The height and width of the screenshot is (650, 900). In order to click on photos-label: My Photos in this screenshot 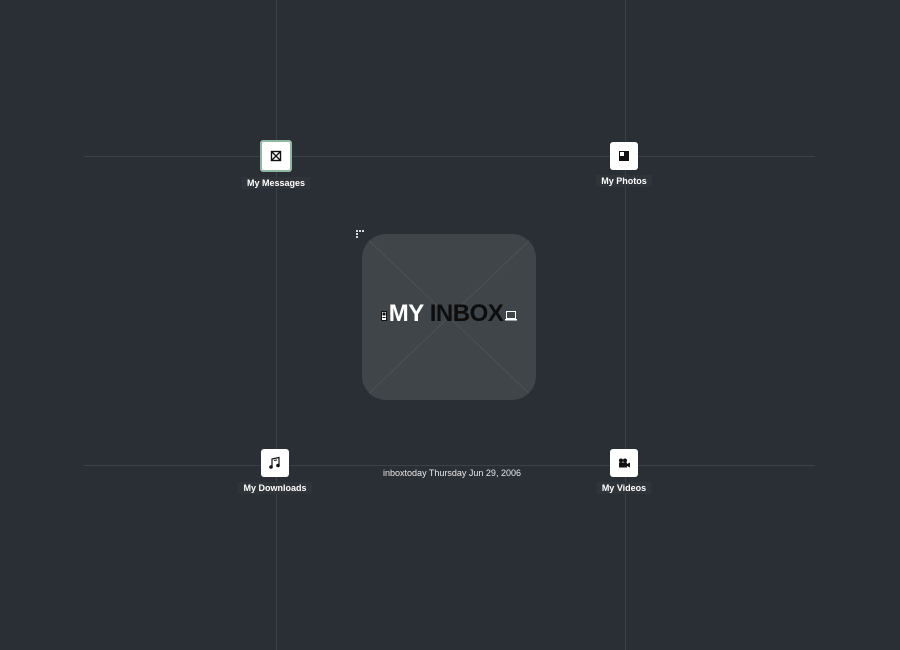, I will do `click(624, 181)`.